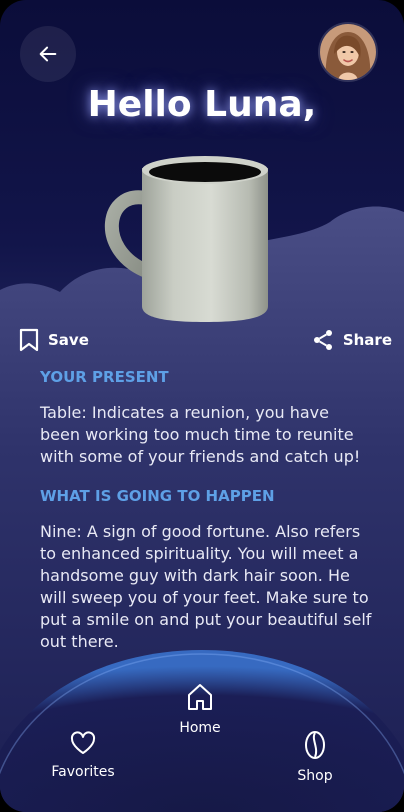 The image size is (404, 812). I want to click on arrow-left-icon, so click(48, 54).